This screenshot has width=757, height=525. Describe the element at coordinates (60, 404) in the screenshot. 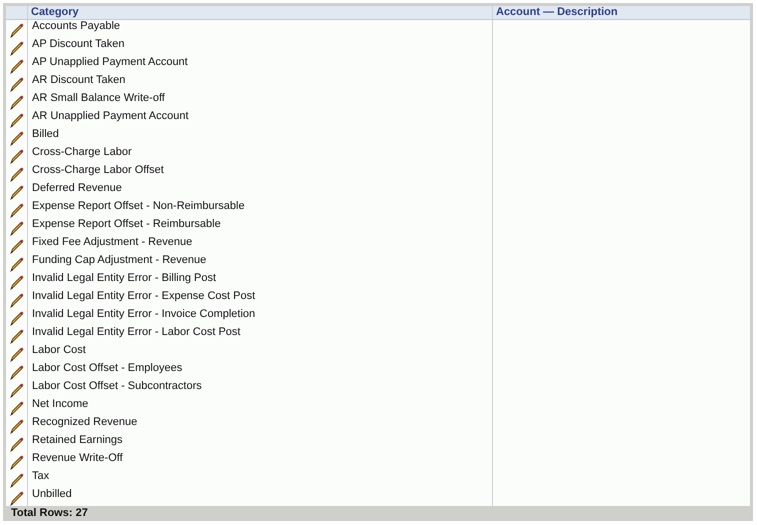

I see `category-cell: Net Income` at that location.